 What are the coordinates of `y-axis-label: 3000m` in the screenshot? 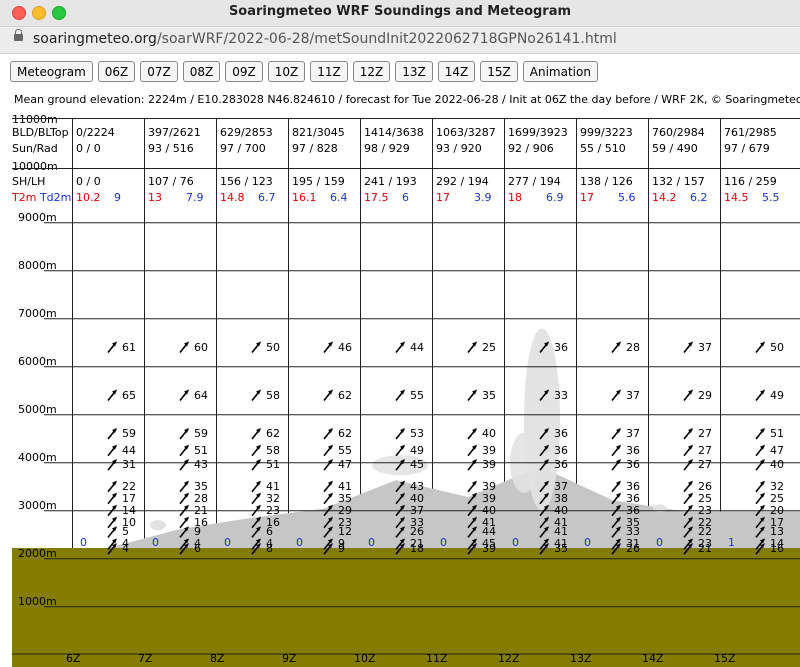 It's located at (37, 505).